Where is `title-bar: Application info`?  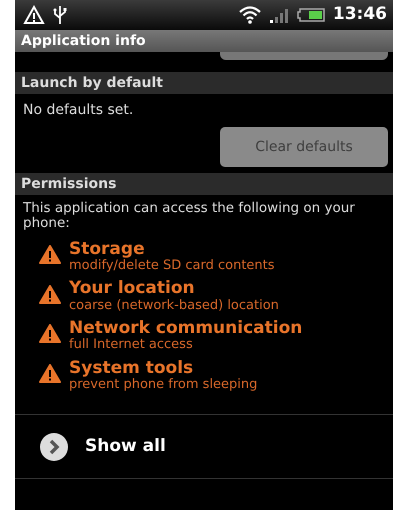 title-bar: Application info is located at coordinates (204, 41).